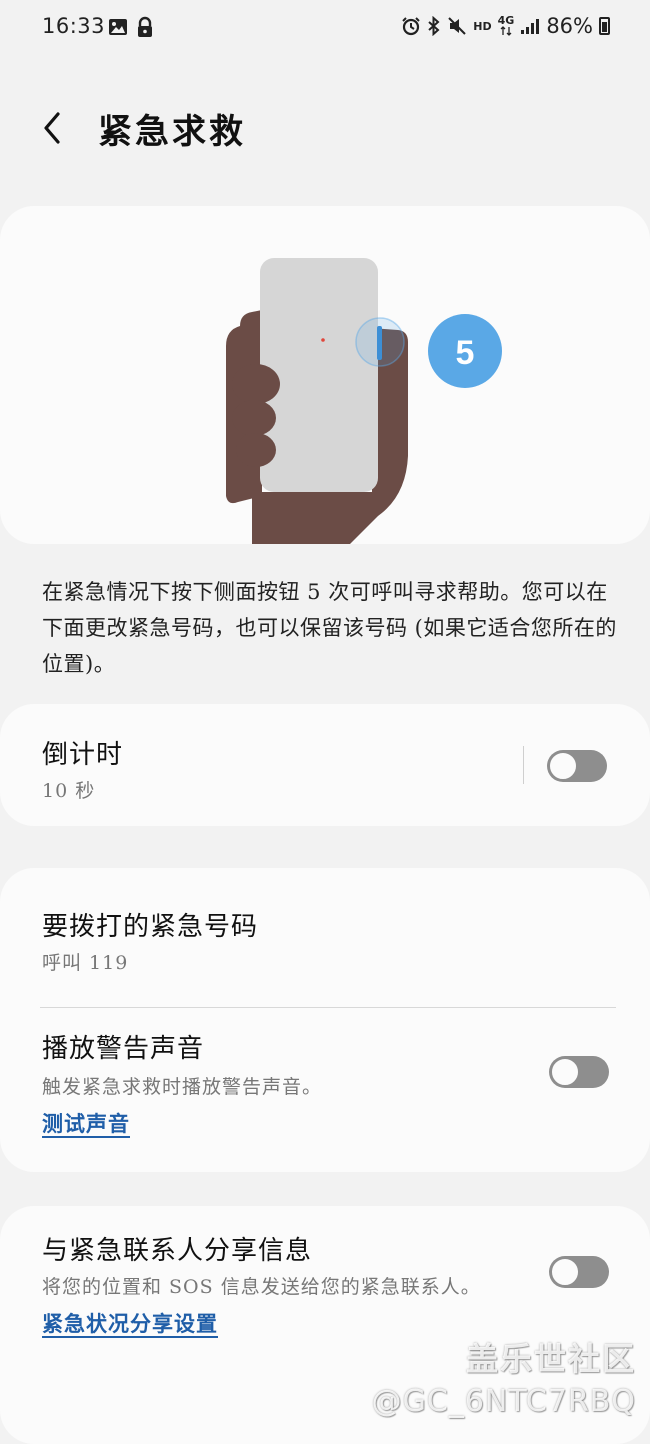  I want to click on battery-percent: 86%, so click(569, 26).